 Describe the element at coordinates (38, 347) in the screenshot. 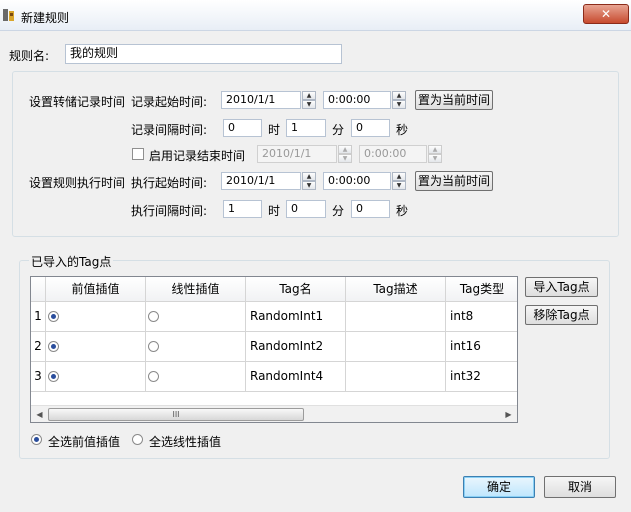

I see `row-header: 2` at that location.